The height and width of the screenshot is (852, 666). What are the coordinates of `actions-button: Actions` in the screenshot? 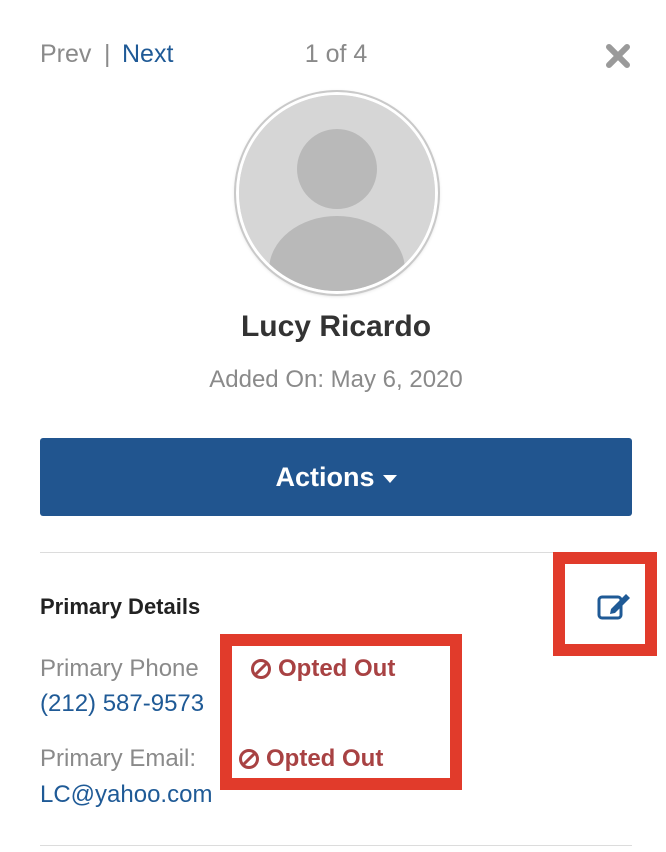 It's located at (336, 477).